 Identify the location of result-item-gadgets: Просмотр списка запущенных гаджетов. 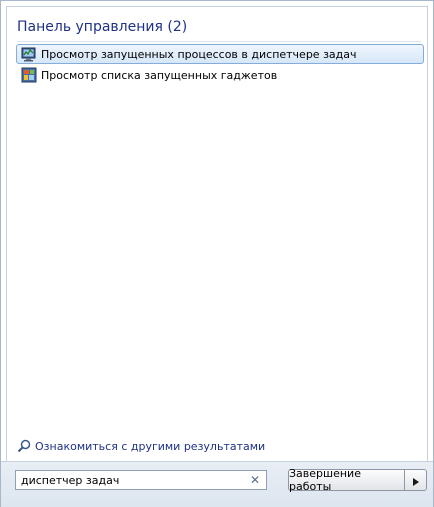
(220, 75).